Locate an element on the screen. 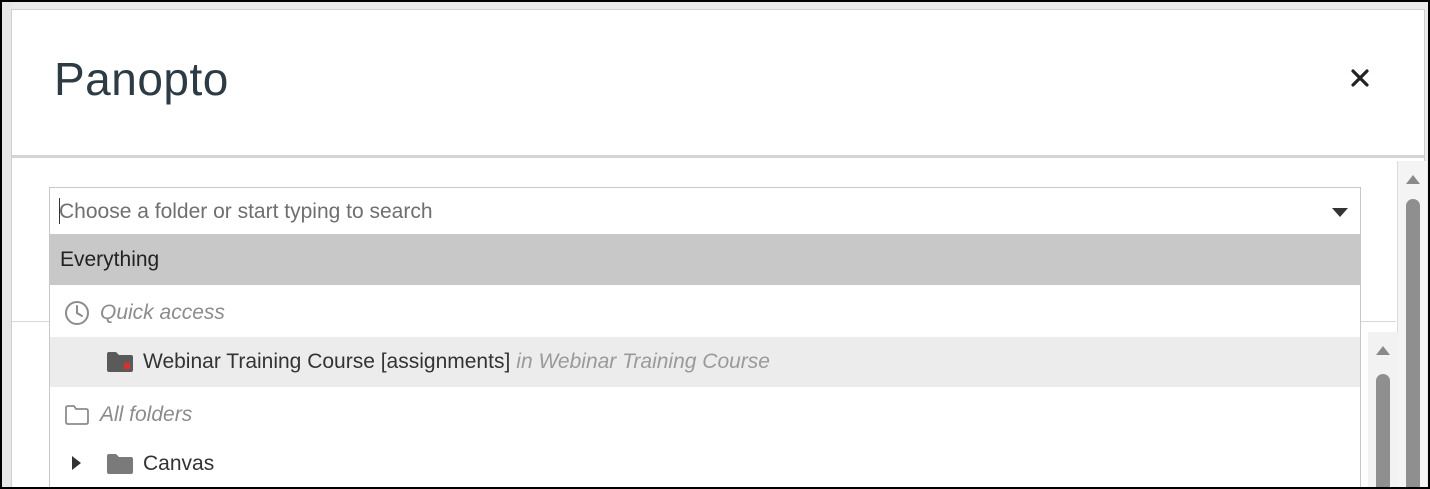  close-button is located at coordinates (1360, 78).